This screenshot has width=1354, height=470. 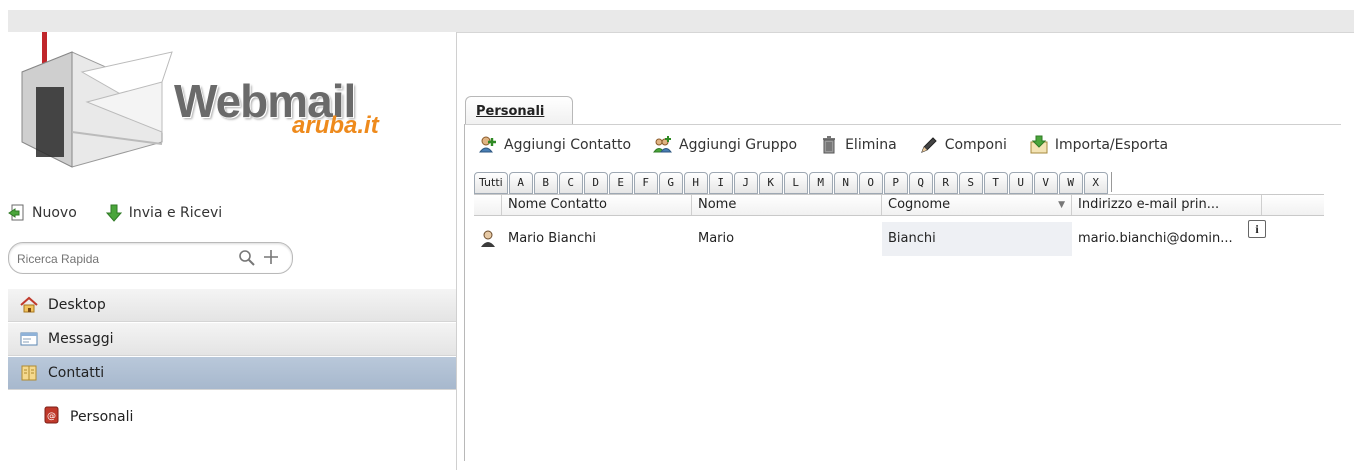 I want to click on trash-icon, so click(x=829, y=145).